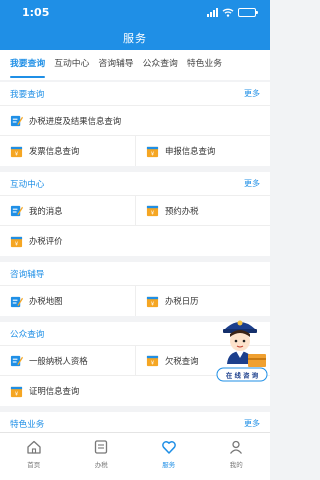 The width and height of the screenshot is (320, 480). What do you see at coordinates (71, 65) in the screenshot?
I see `tab-interaction-center: 互动中心` at bounding box center [71, 65].